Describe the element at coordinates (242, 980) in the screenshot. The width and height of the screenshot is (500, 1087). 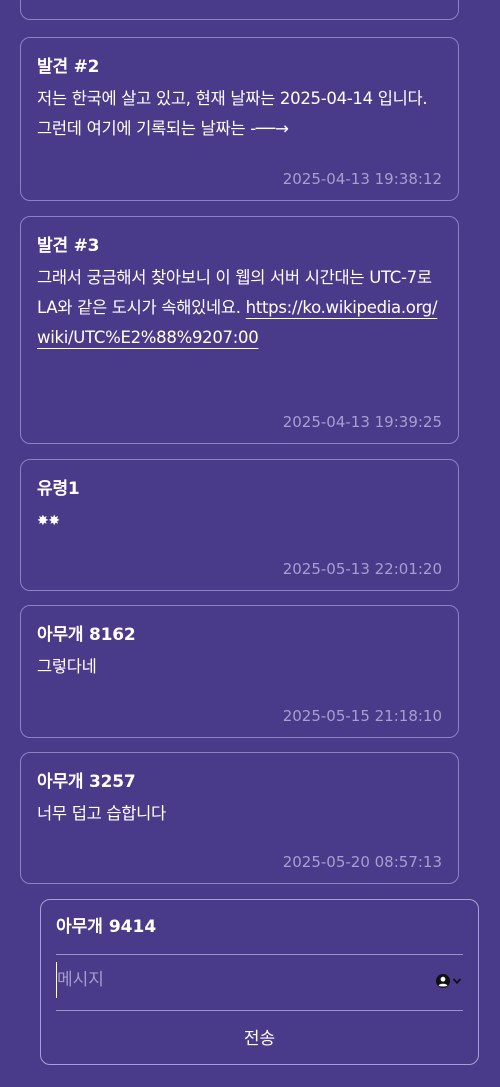
I see `message-input` at that location.